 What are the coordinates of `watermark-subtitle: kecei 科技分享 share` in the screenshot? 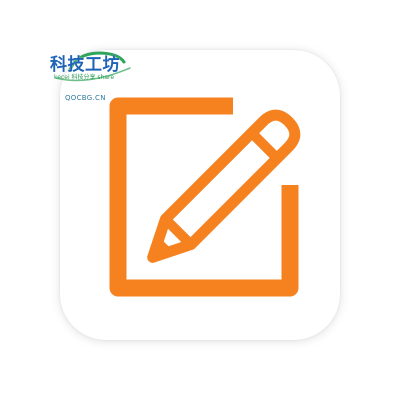 It's located at (84, 77).